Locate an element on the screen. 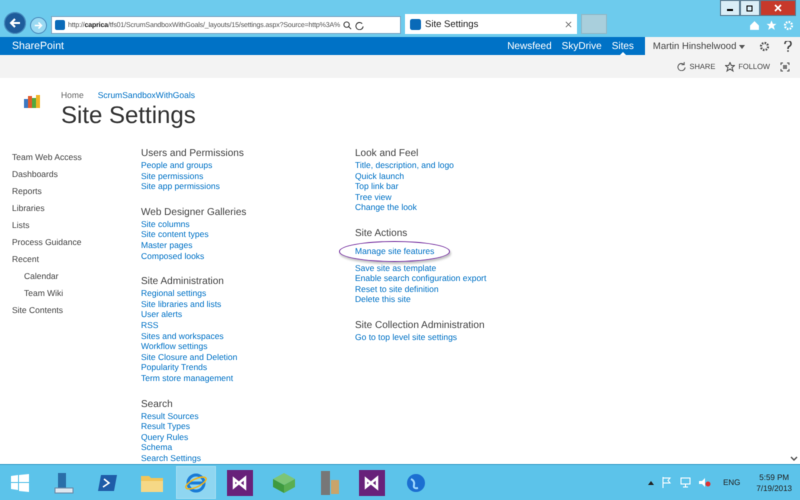 The height and width of the screenshot is (500, 800). breadcrumb-link: ScrumSandboxWithGoals is located at coordinates (147, 95).